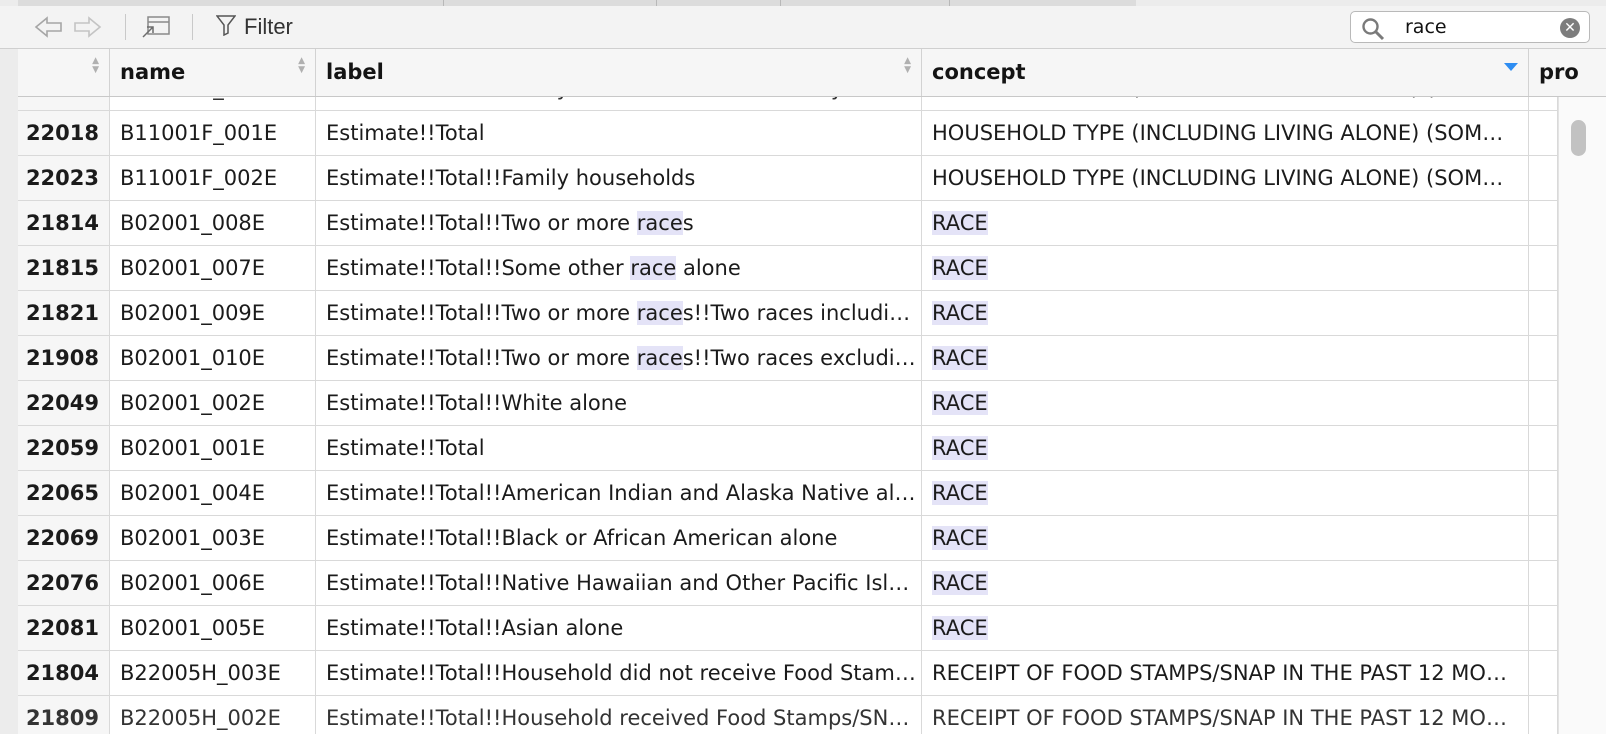 This screenshot has height=734, width=1606. I want to click on row-number: 22023, so click(62, 178).